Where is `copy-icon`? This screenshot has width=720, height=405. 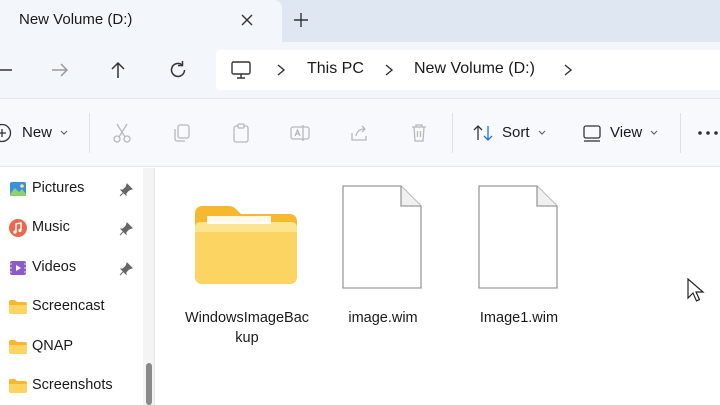
copy-icon is located at coordinates (182, 133).